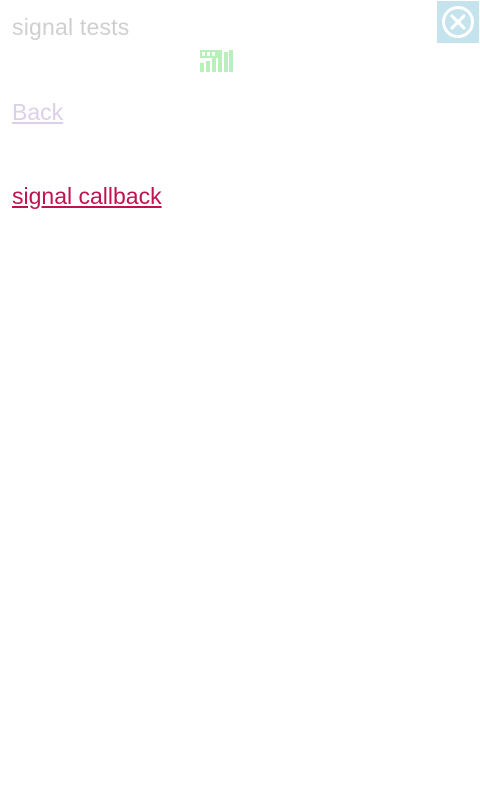 The image size is (480, 800). Describe the element at coordinates (216, 61) in the screenshot. I see `signal-strength-icon` at that location.